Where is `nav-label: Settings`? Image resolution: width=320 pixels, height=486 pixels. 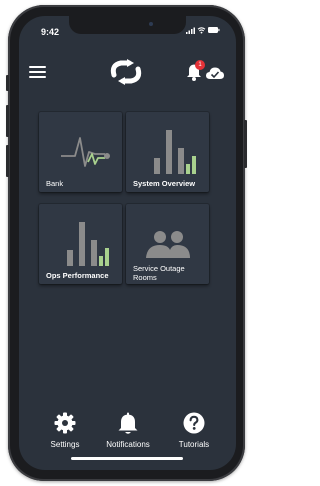 nav-label: Settings is located at coordinates (65, 444).